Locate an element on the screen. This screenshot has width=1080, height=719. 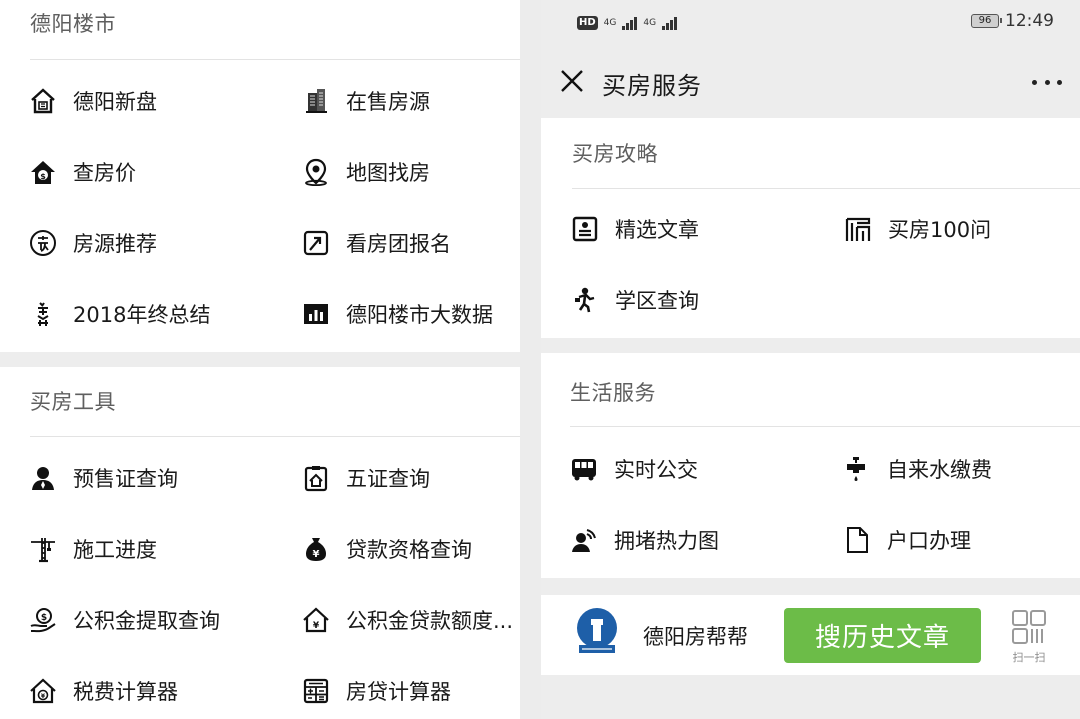
money-bag-icon: ¥ is located at coordinates (316, 549).